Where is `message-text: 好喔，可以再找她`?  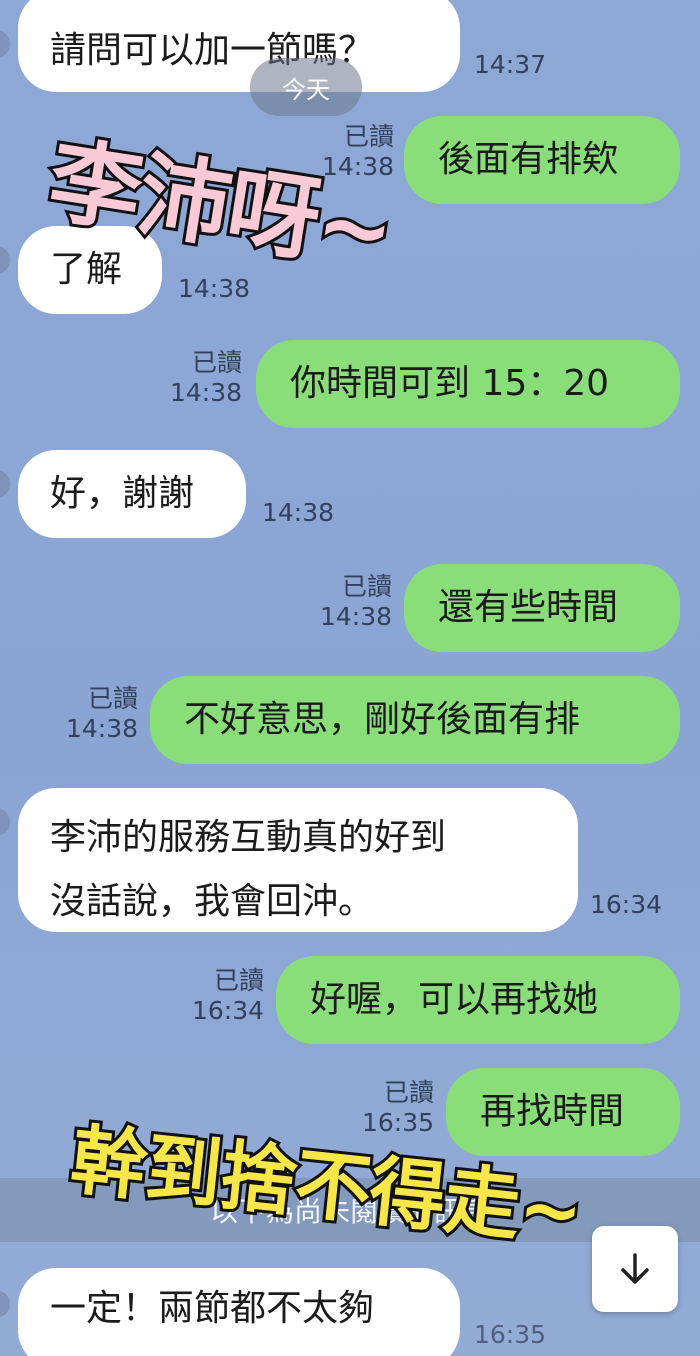
message-text: 好喔，可以再找她 is located at coordinates (454, 999).